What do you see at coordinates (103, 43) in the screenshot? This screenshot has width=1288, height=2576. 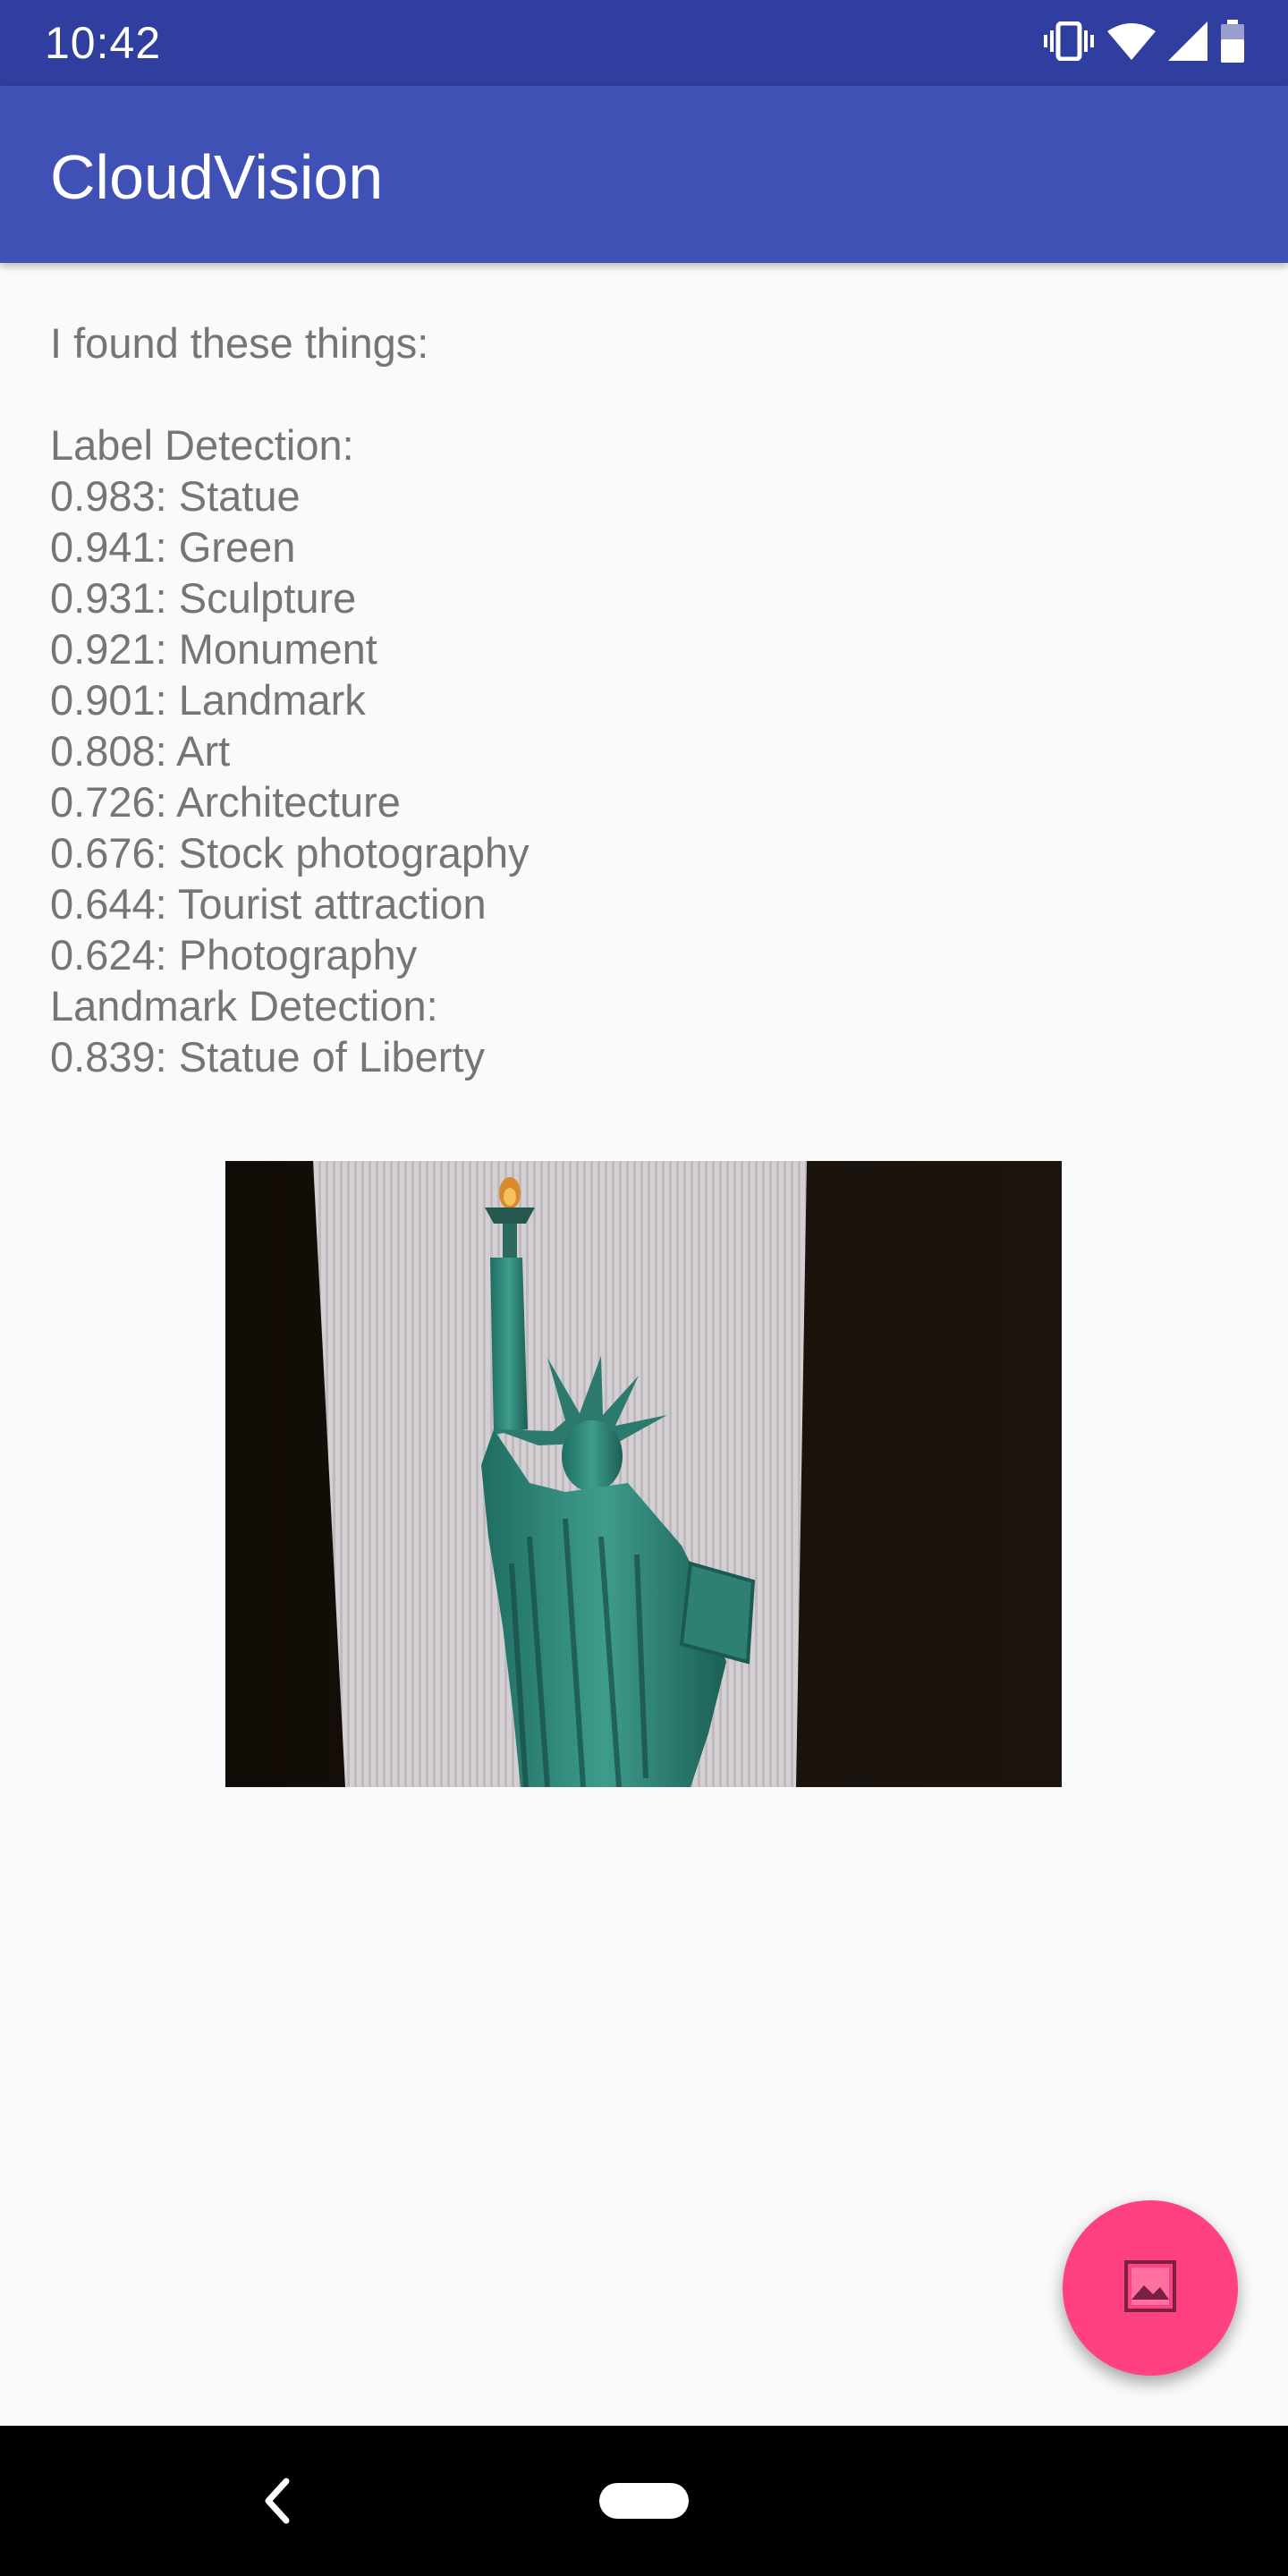 I see `status-time: 10:42` at bounding box center [103, 43].